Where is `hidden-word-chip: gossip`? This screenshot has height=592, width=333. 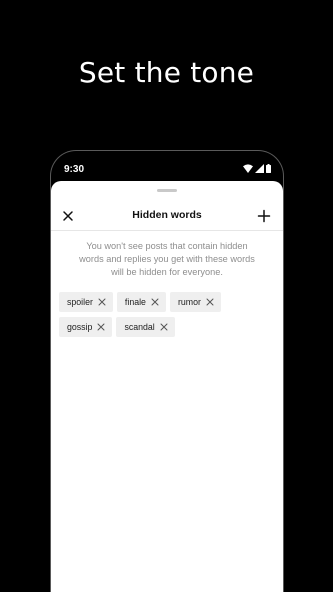 hidden-word-chip: gossip is located at coordinates (86, 327).